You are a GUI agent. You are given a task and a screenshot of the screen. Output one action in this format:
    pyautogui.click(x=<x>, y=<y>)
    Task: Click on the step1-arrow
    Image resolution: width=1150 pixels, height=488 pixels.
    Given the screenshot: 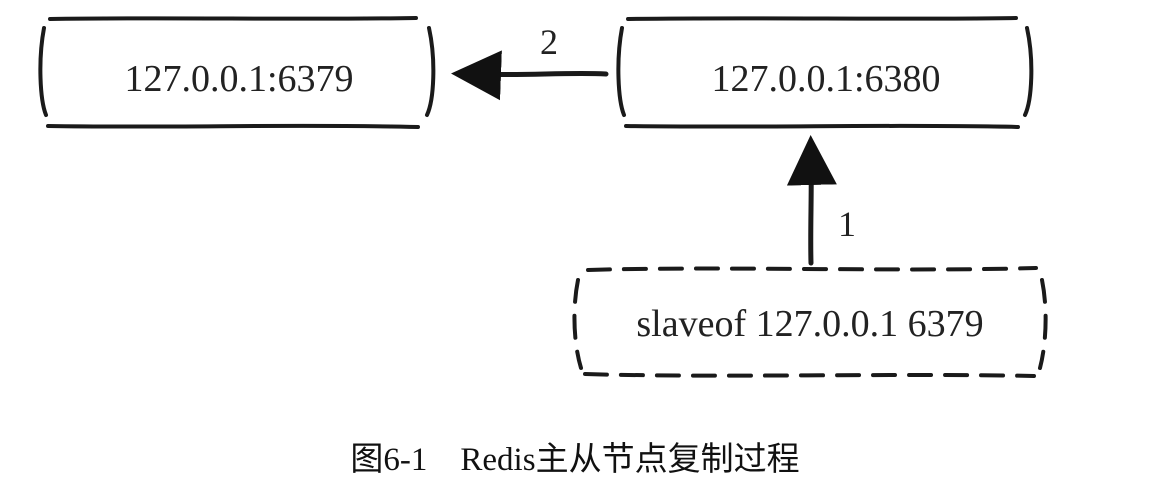 What is the action you would take?
    pyautogui.click(x=811, y=200)
    